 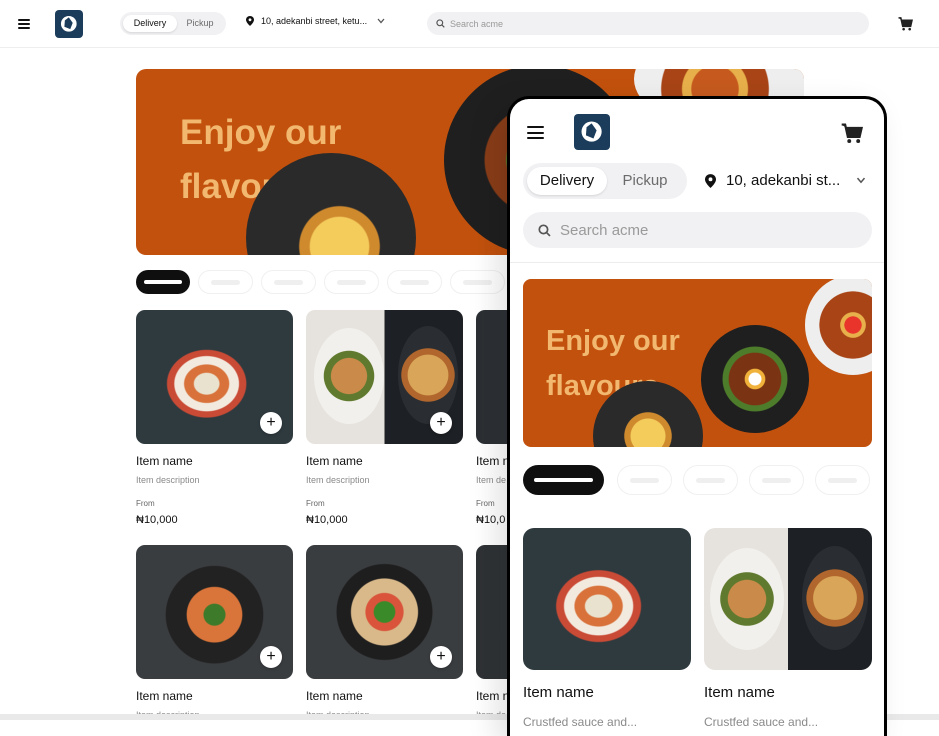 What do you see at coordinates (697, 363) in the screenshot?
I see `hero-banner: Enjoy our flavours` at bounding box center [697, 363].